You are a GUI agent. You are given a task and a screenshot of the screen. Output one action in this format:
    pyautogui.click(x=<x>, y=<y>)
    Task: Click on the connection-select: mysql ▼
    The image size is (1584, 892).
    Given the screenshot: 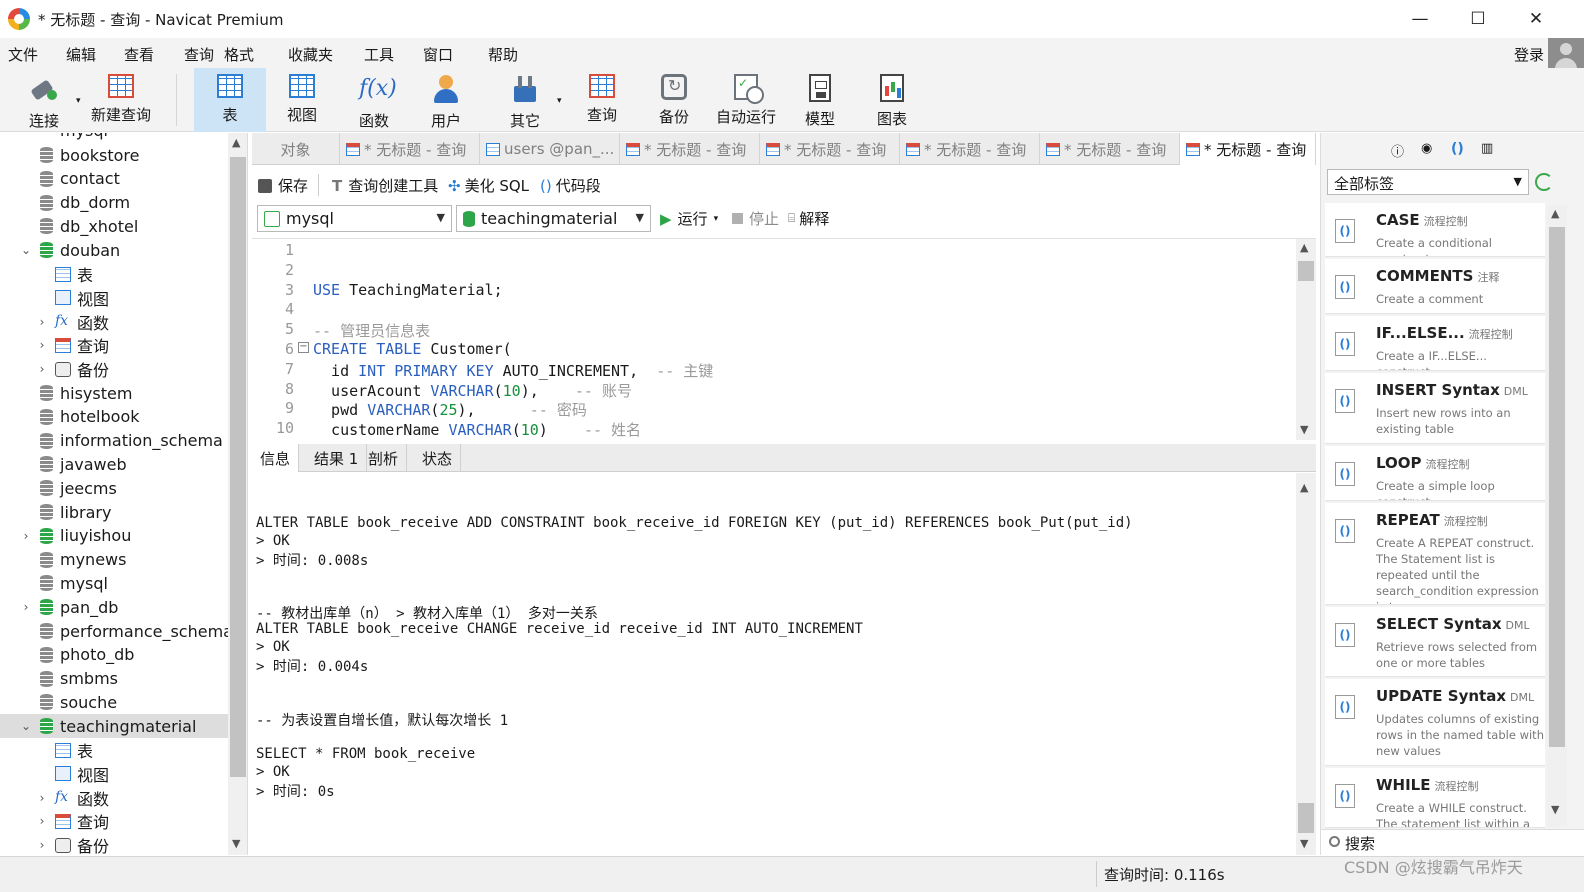 What is the action you would take?
    pyautogui.click(x=354, y=218)
    